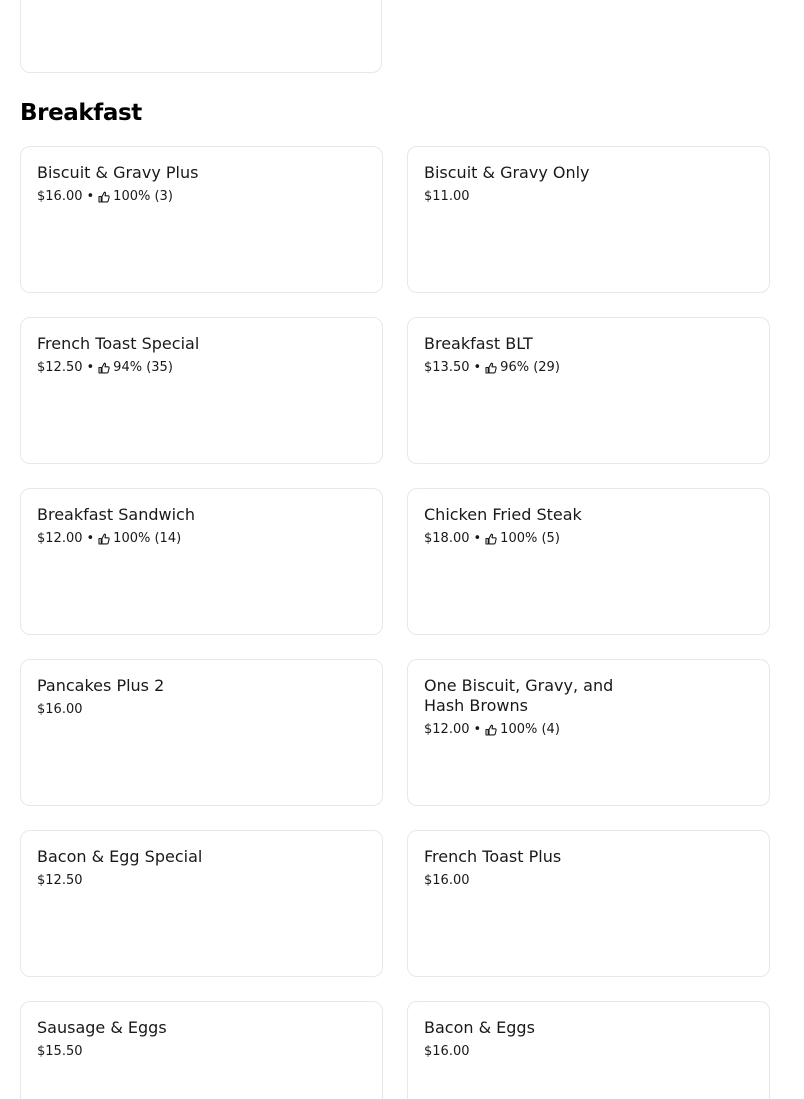  What do you see at coordinates (503, 514) in the screenshot?
I see `menu-item-name: Chicken Fried Steak` at bounding box center [503, 514].